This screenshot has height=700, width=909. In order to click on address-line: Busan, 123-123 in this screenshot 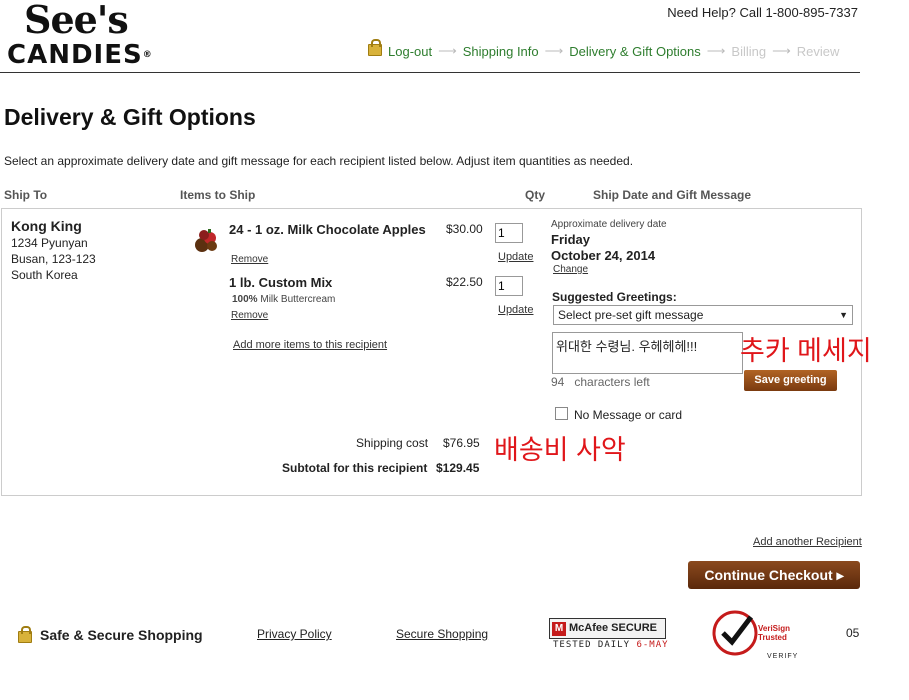, I will do `click(53, 259)`.